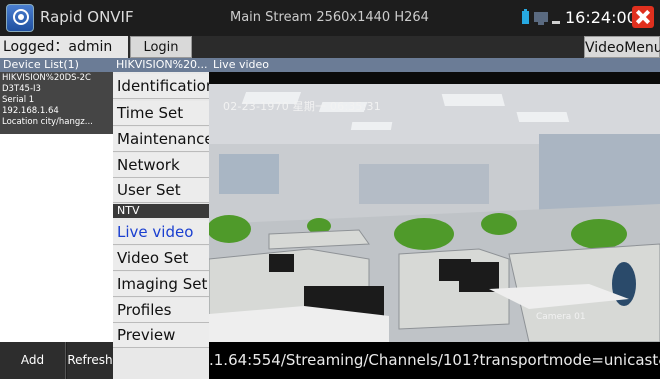  Describe the element at coordinates (90, 360) in the screenshot. I see `refresh-button: Refresh` at that location.